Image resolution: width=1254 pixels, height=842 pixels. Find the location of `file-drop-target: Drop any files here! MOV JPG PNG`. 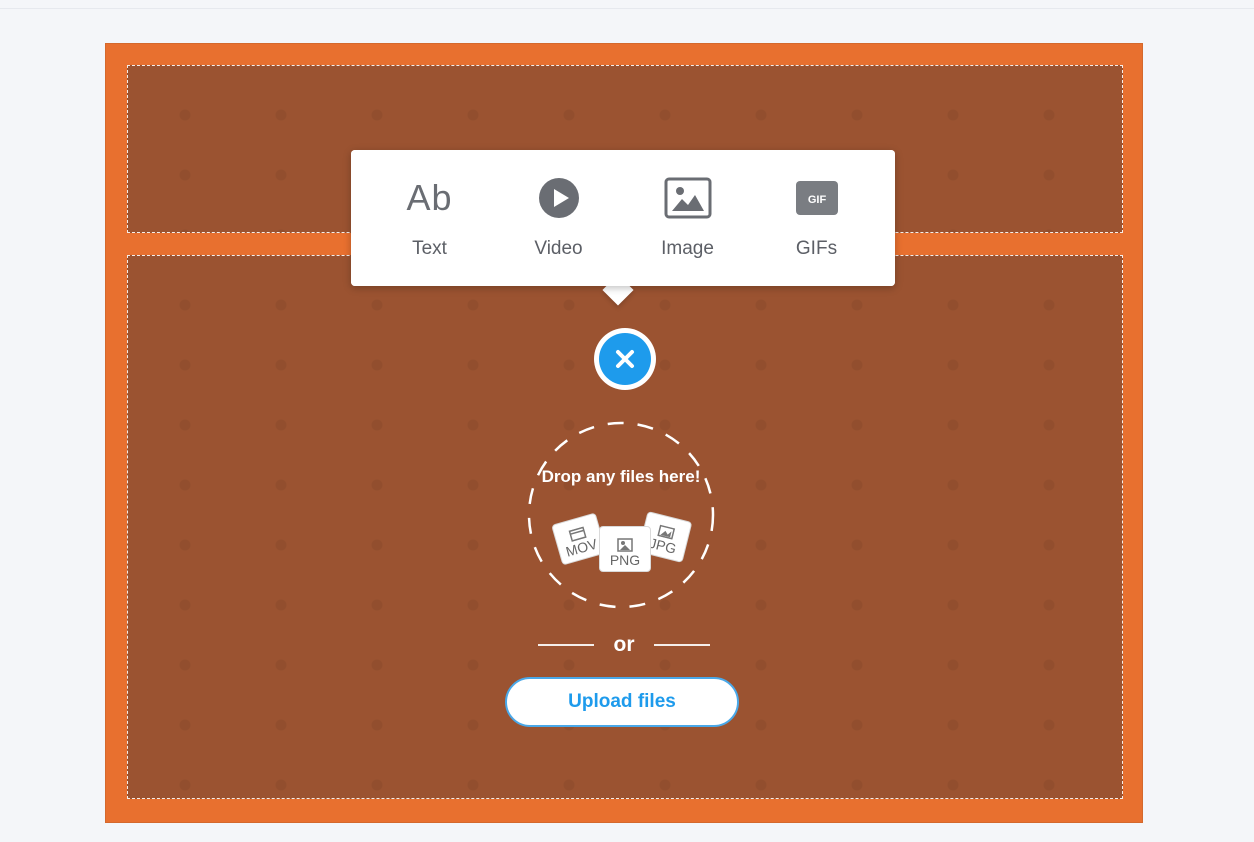

file-drop-target: Drop any files here! MOV JPG PNG is located at coordinates (621, 515).